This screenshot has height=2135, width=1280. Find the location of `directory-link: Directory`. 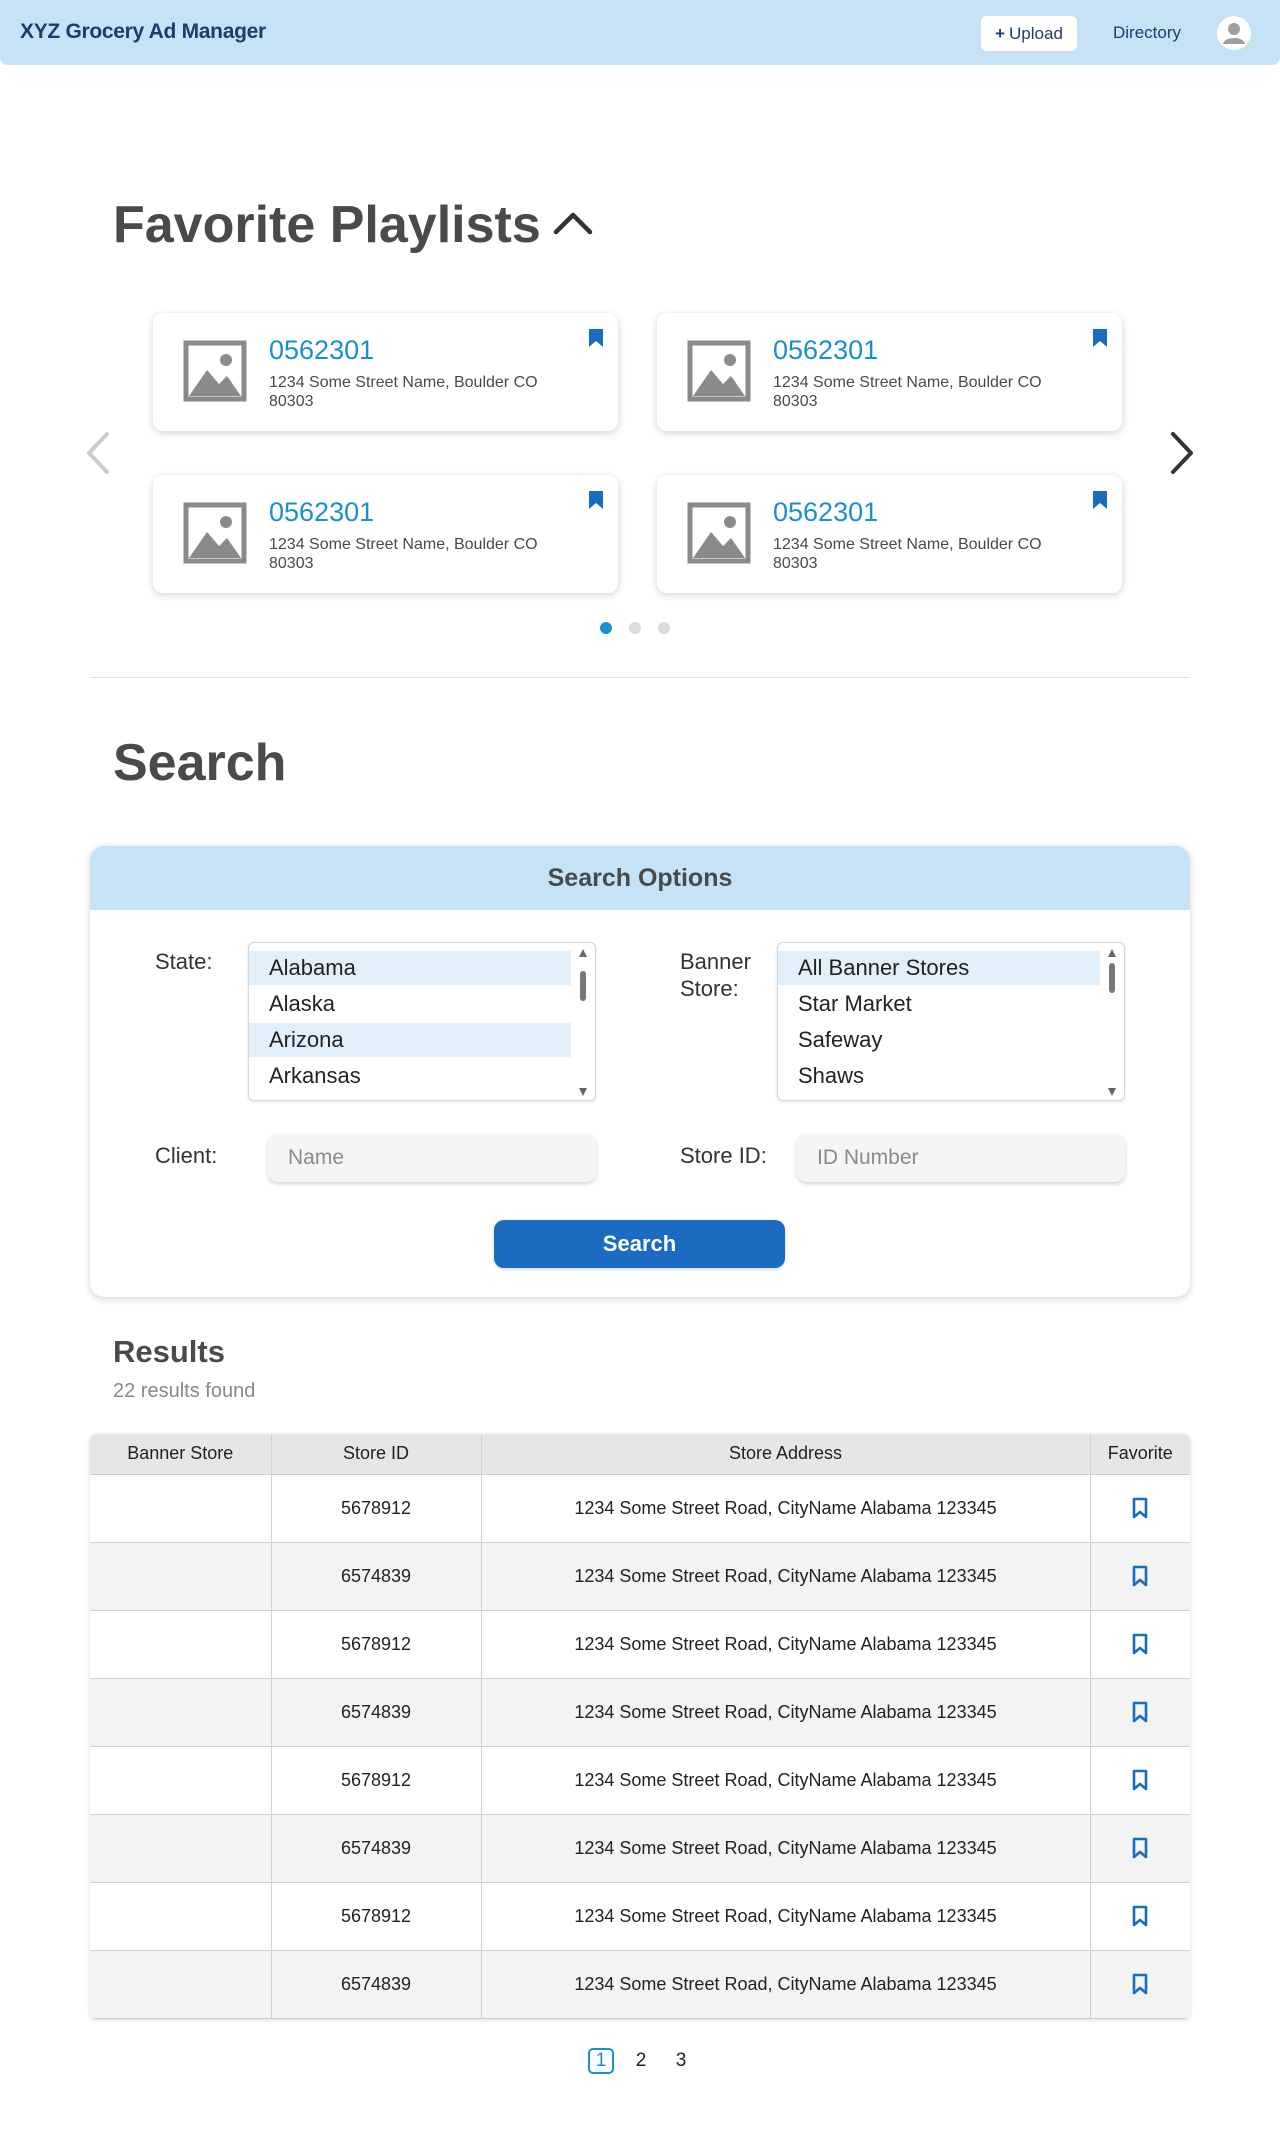

directory-link: Directory is located at coordinates (1147, 33).